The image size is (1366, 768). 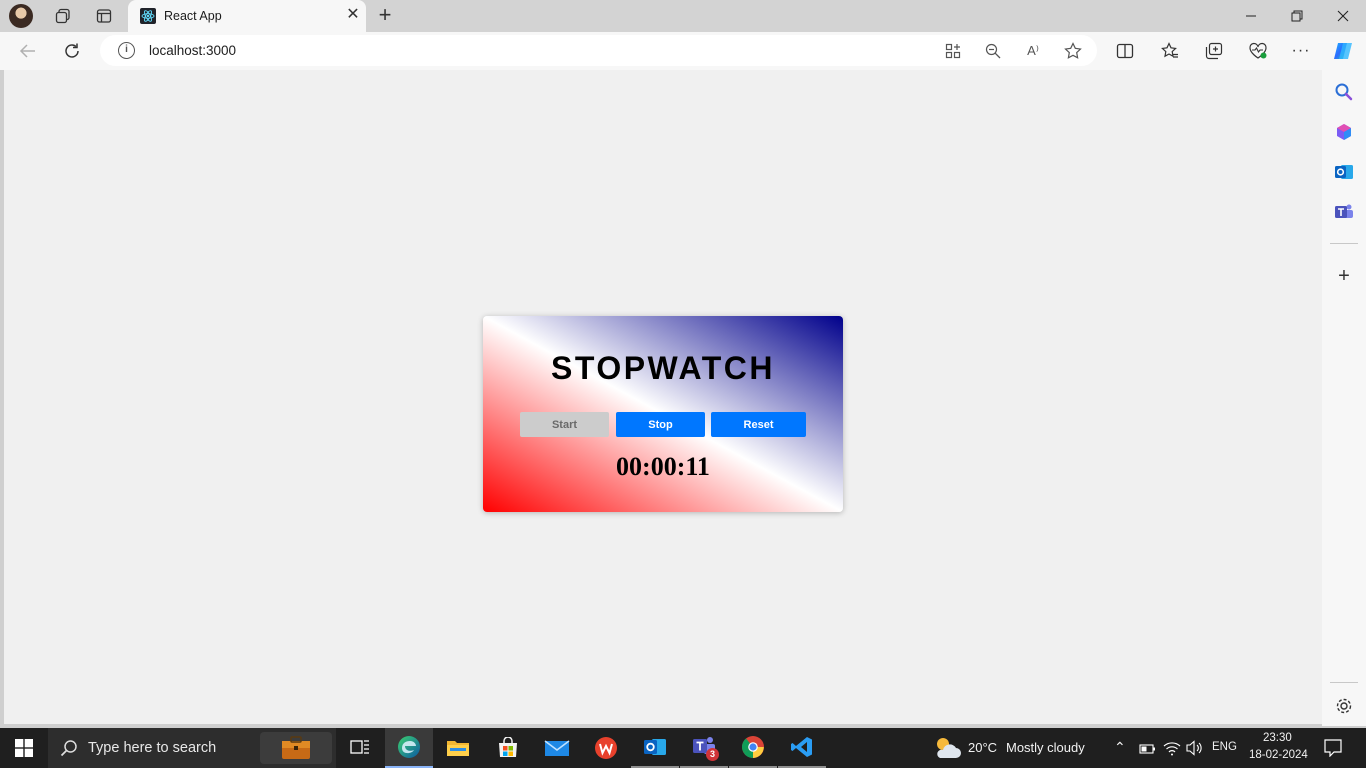 What do you see at coordinates (993, 51) in the screenshot?
I see `zoom-out-icon` at bounding box center [993, 51].